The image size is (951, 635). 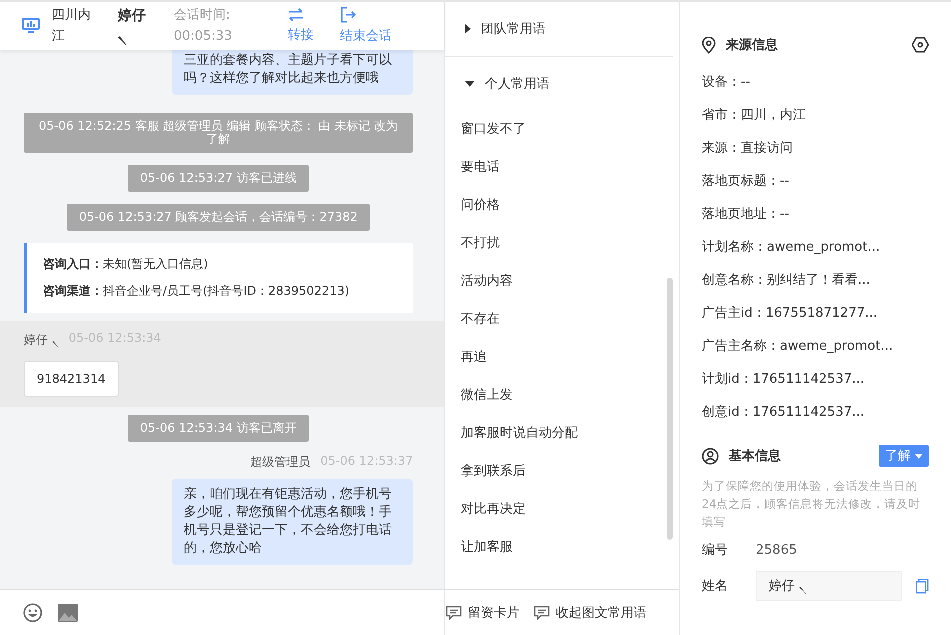 What do you see at coordinates (72, 26) in the screenshot?
I see `location-text: 四川内江` at bounding box center [72, 26].